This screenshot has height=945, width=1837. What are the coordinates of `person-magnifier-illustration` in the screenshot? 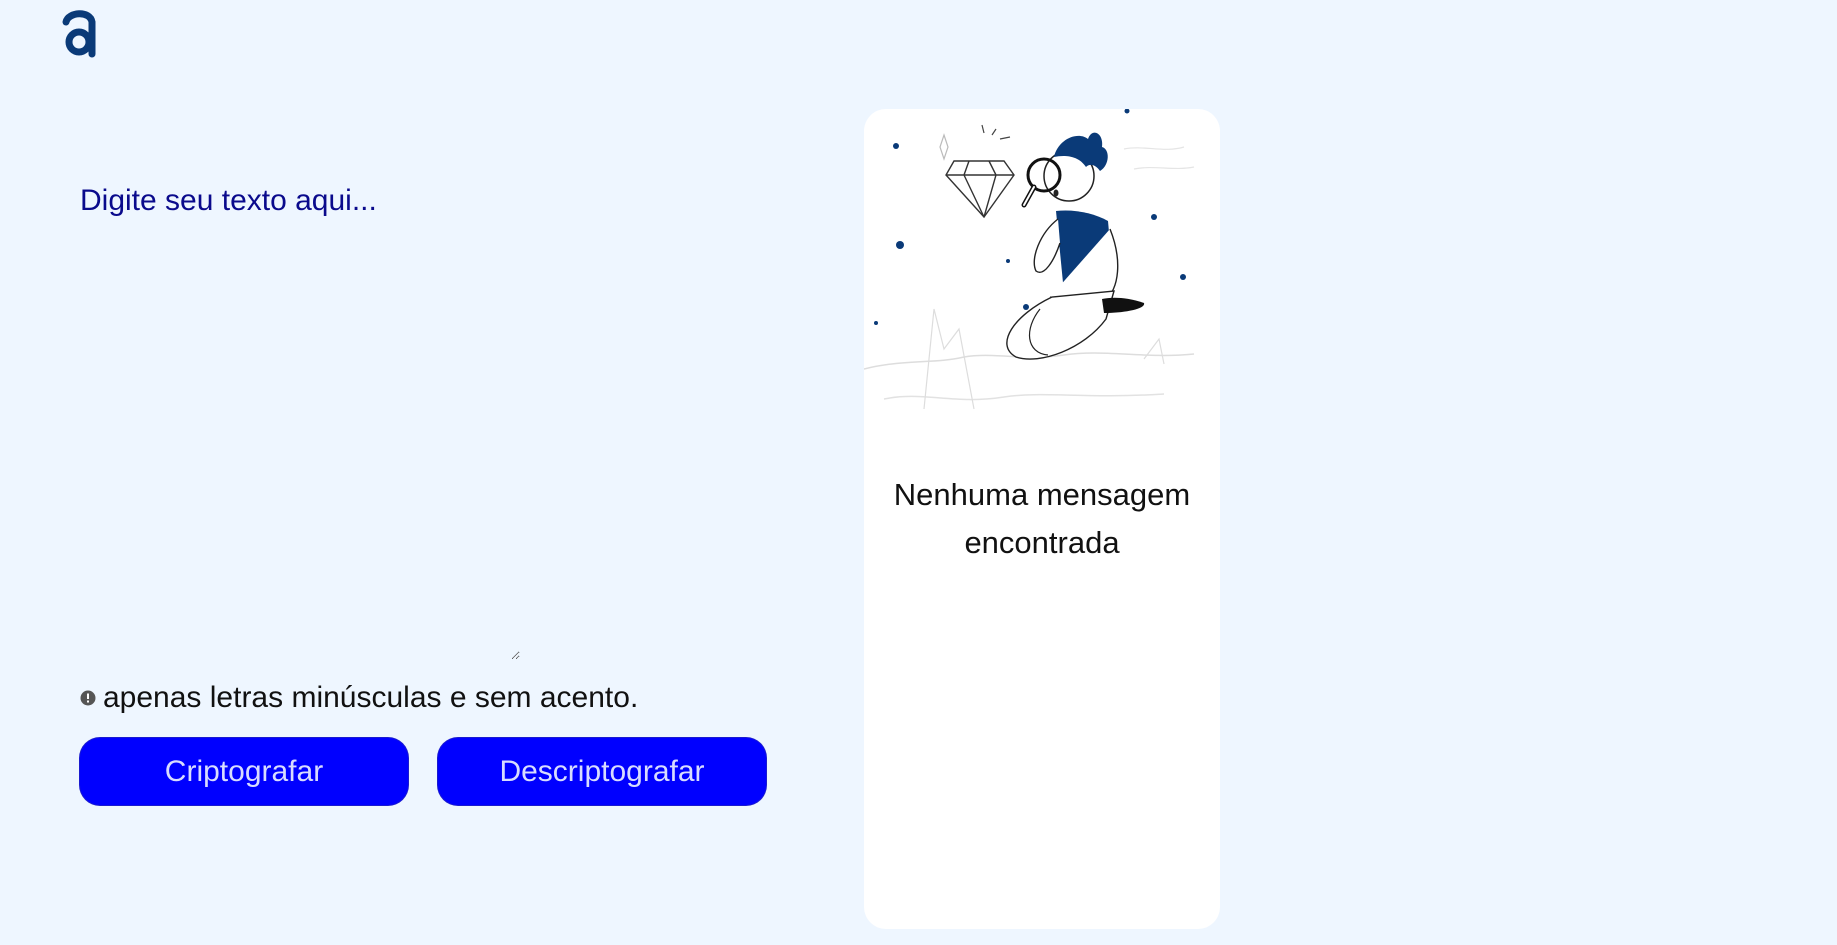 It's located at (1029, 259).